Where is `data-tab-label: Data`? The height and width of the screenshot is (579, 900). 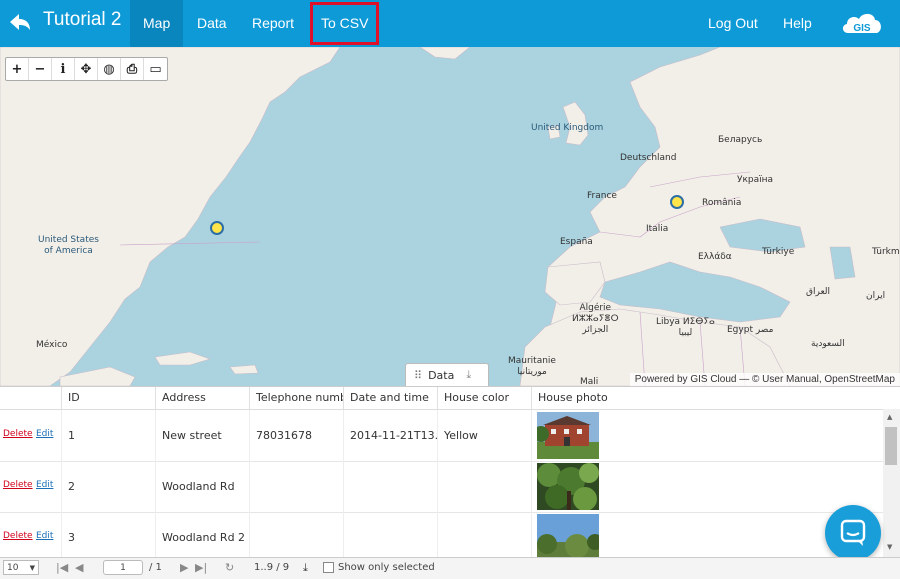 data-tab-label: Data is located at coordinates (441, 375).